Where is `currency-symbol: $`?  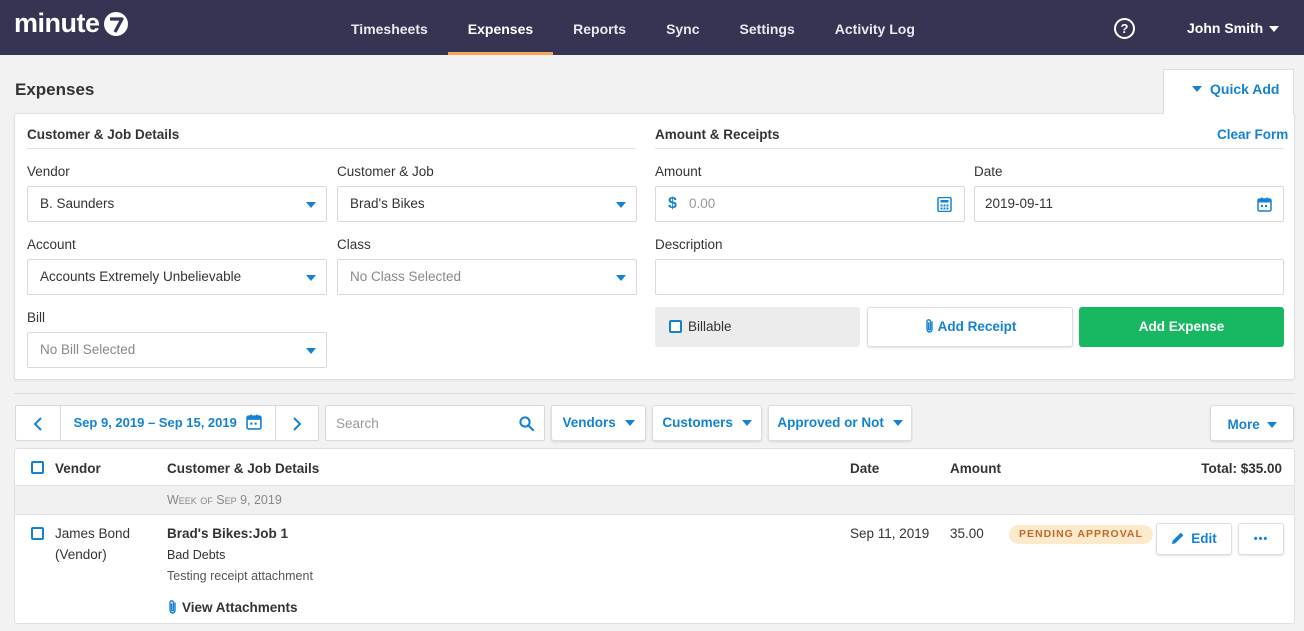
currency-symbol: $ is located at coordinates (672, 203).